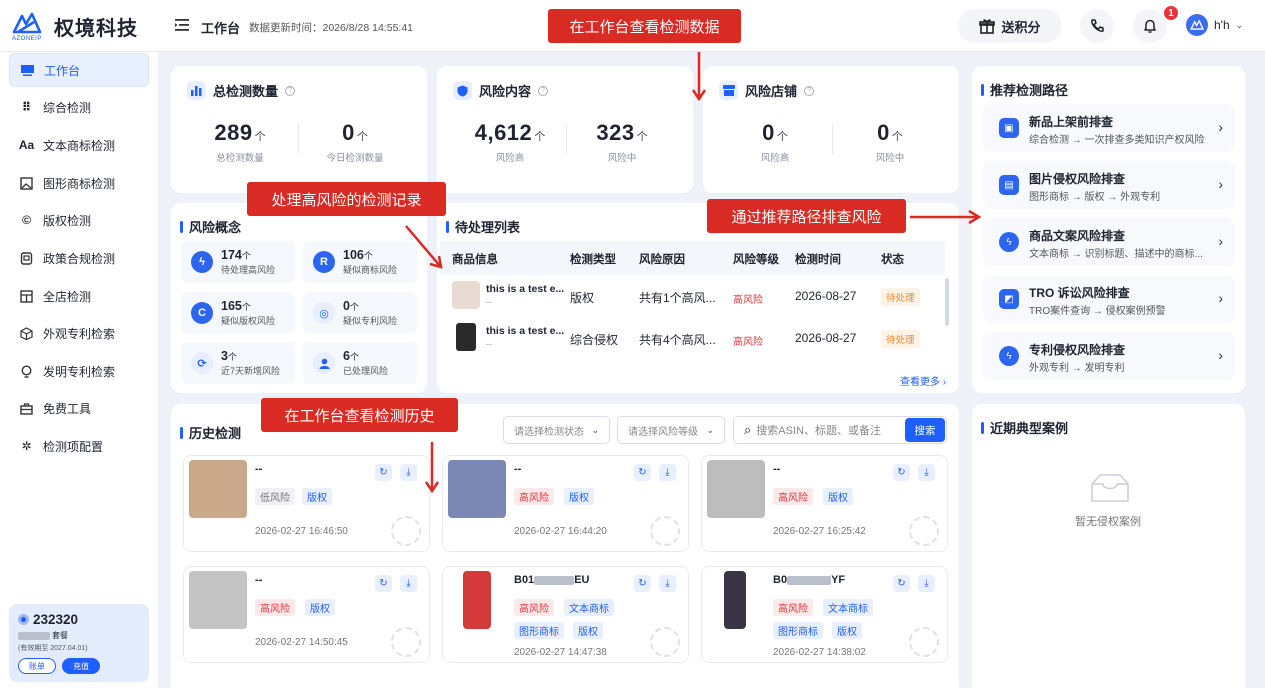 Image resolution: width=1265 pixels, height=688 pixels. I want to click on sidebar-item-comprehensive: ⠿ 综合检测, so click(79, 107).